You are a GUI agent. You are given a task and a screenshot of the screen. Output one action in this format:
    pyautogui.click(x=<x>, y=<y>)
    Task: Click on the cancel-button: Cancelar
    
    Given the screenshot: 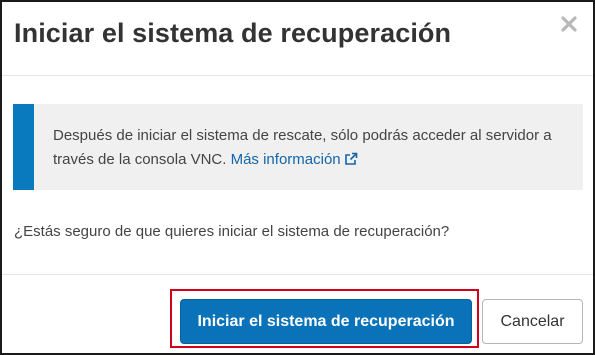 What is the action you would take?
    pyautogui.click(x=532, y=321)
    